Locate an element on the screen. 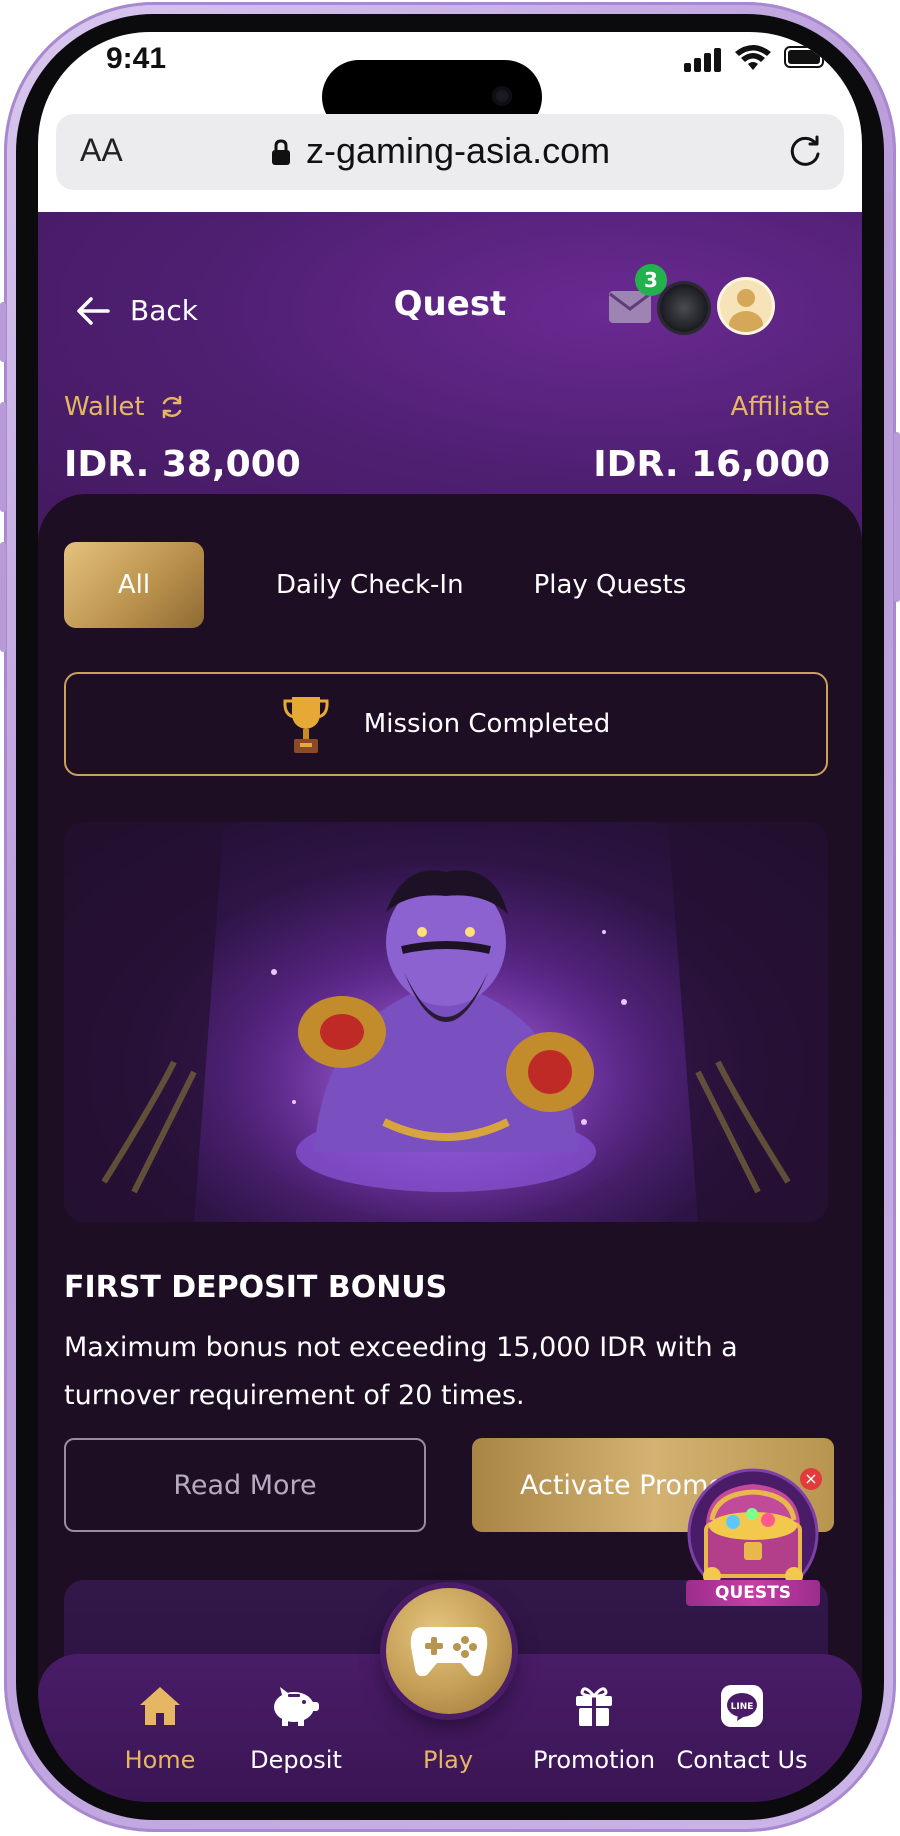  affiliate-balance: IDR. 16,000 is located at coordinates (711, 464).